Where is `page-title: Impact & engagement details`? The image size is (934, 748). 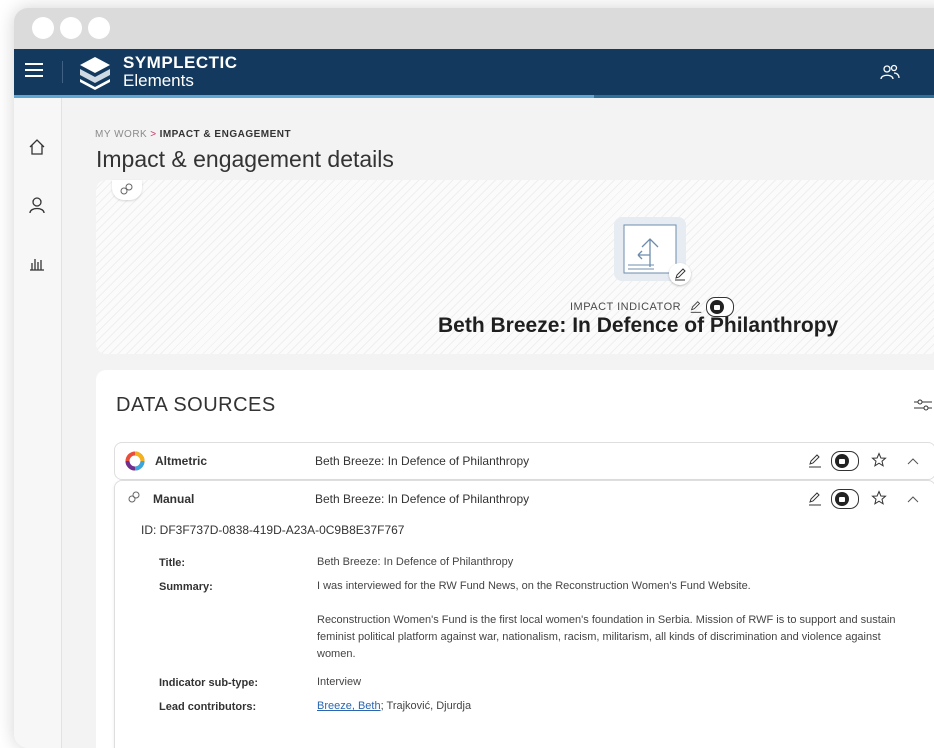 page-title: Impact & engagement details is located at coordinates (245, 159).